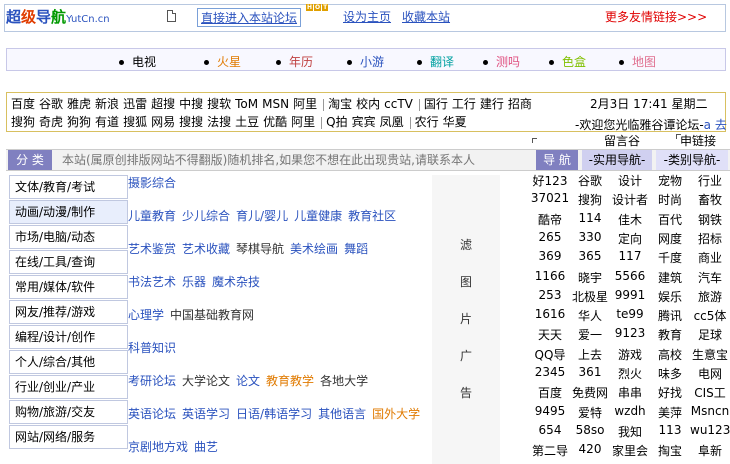 Image resolution: width=730 pixels, height=464 pixels. What do you see at coordinates (222, 61) in the screenshot?
I see `category-item: 火星` at bounding box center [222, 61].